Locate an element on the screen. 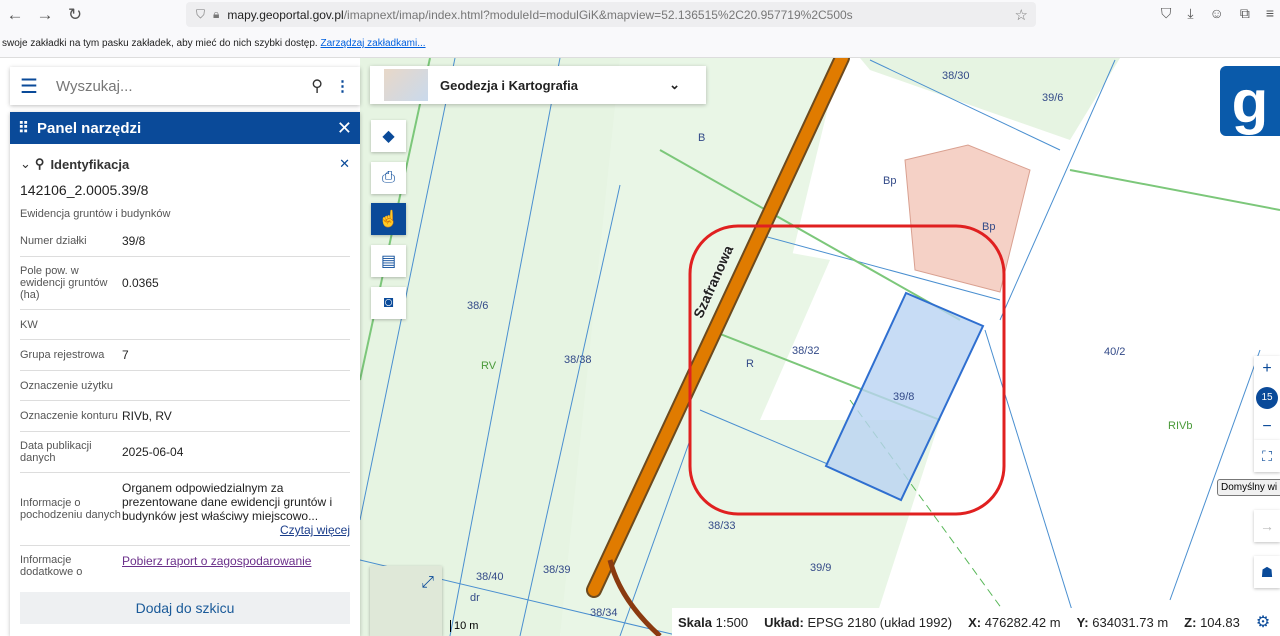 The width and height of the screenshot is (1280, 636). building is located at coordinates (967, 218).